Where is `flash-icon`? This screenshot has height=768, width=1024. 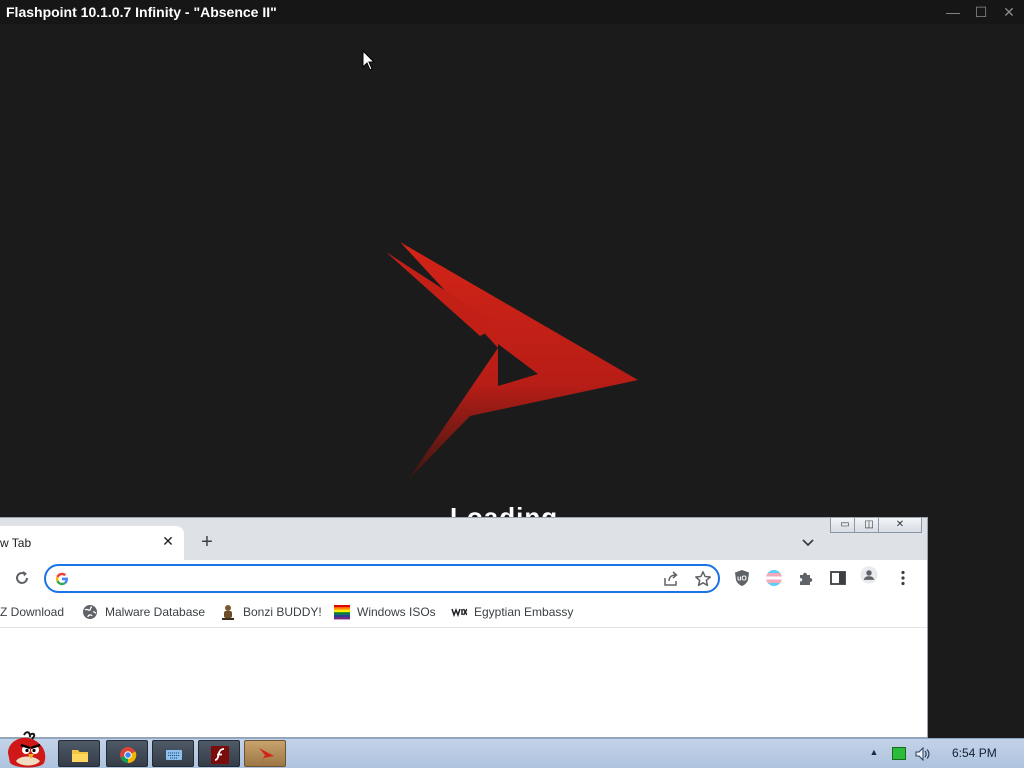 flash-icon is located at coordinates (220, 755).